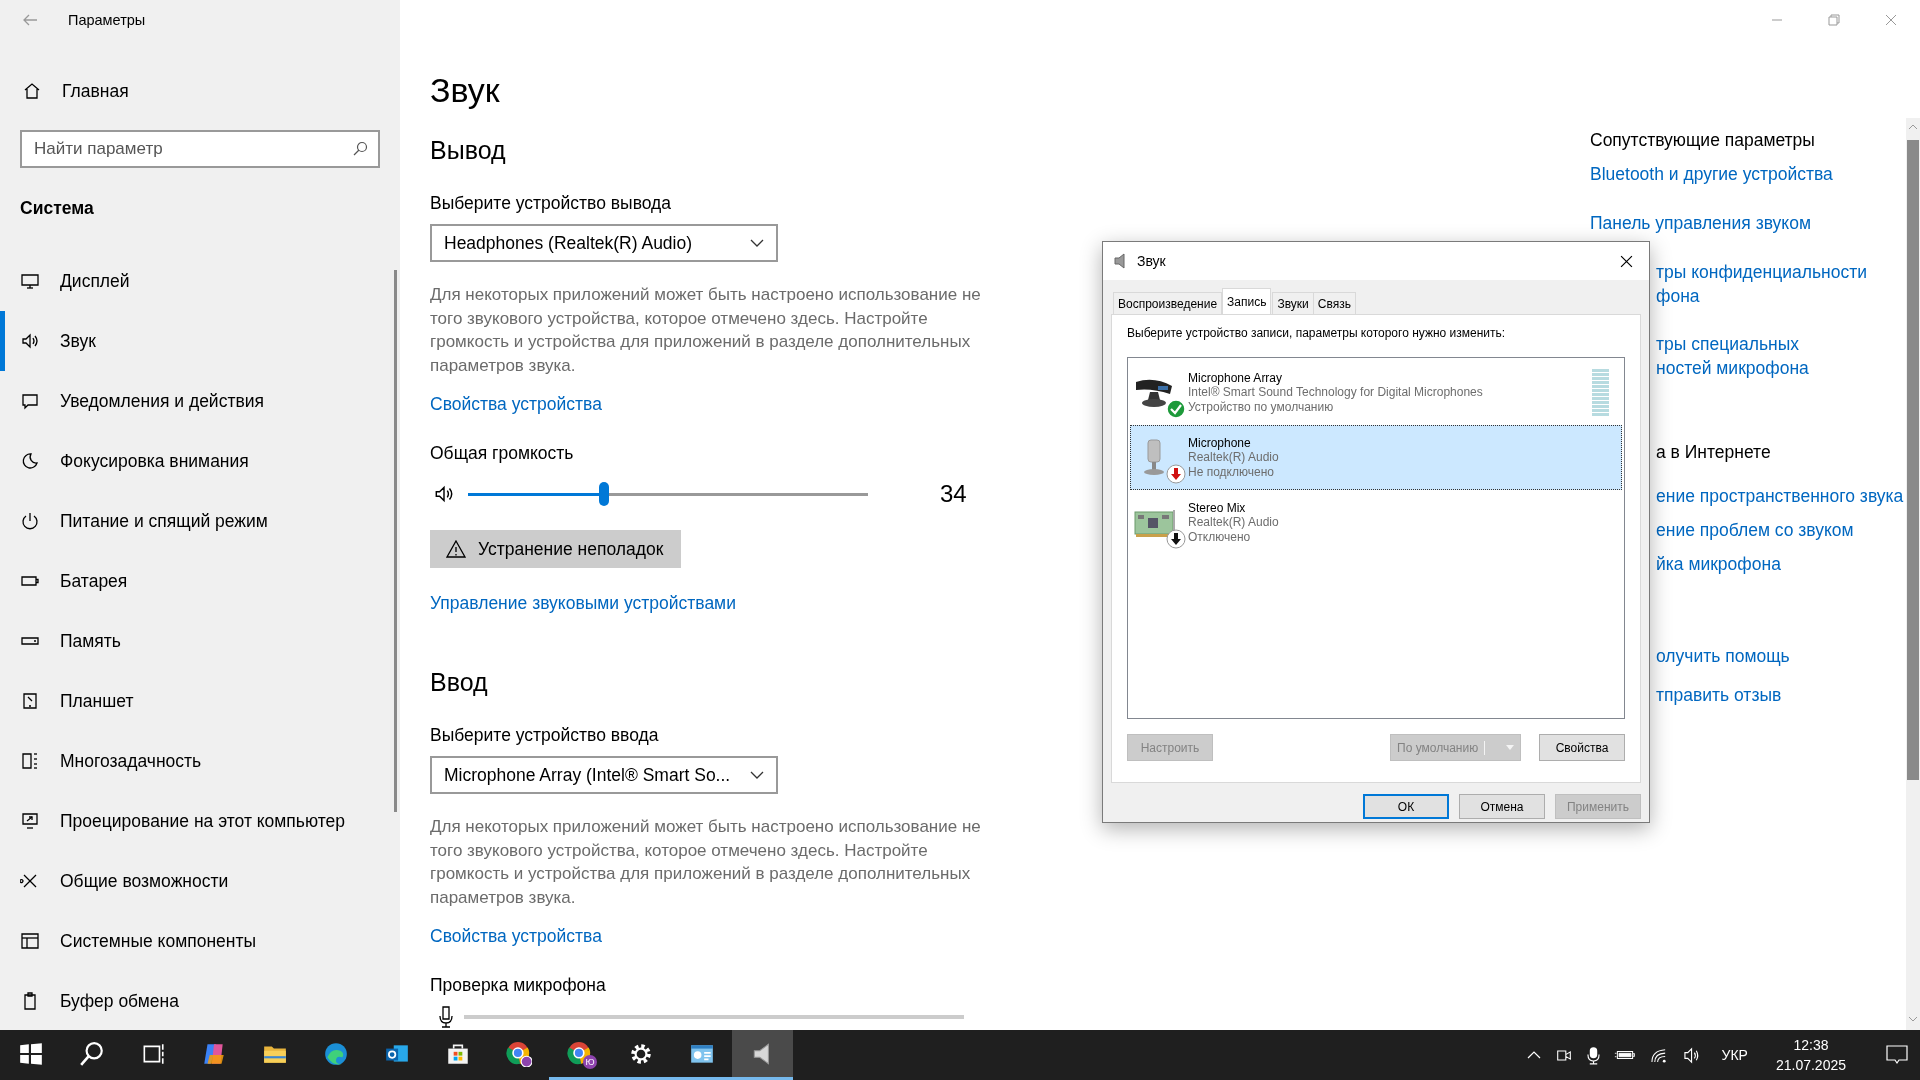 The height and width of the screenshot is (1080, 1920). I want to click on sidebar-item: Уведомления и действия, so click(200, 401).